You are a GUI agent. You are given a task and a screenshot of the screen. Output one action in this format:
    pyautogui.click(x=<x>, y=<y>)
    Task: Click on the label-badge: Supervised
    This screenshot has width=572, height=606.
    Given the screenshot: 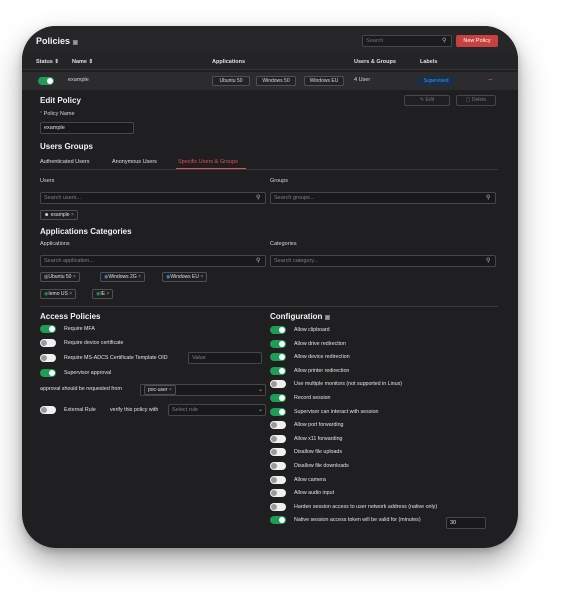 What is the action you would take?
    pyautogui.click(x=436, y=81)
    